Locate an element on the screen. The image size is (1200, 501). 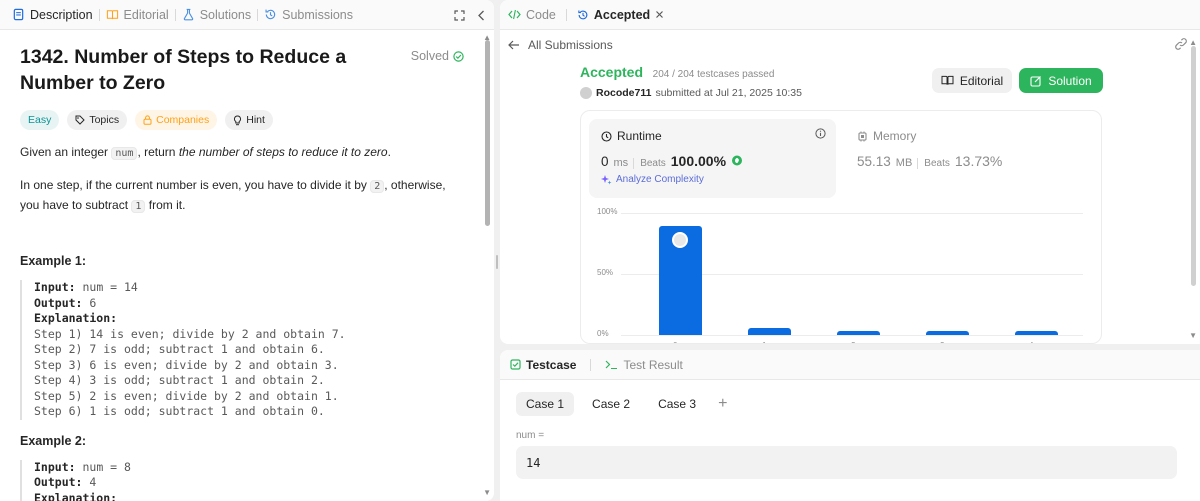
editorial-button-label: Editorial is located at coordinates (981, 80).